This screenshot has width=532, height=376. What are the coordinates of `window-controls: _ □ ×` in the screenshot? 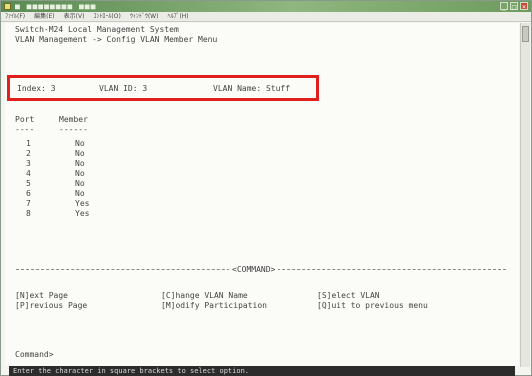 It's located at (514, 6).